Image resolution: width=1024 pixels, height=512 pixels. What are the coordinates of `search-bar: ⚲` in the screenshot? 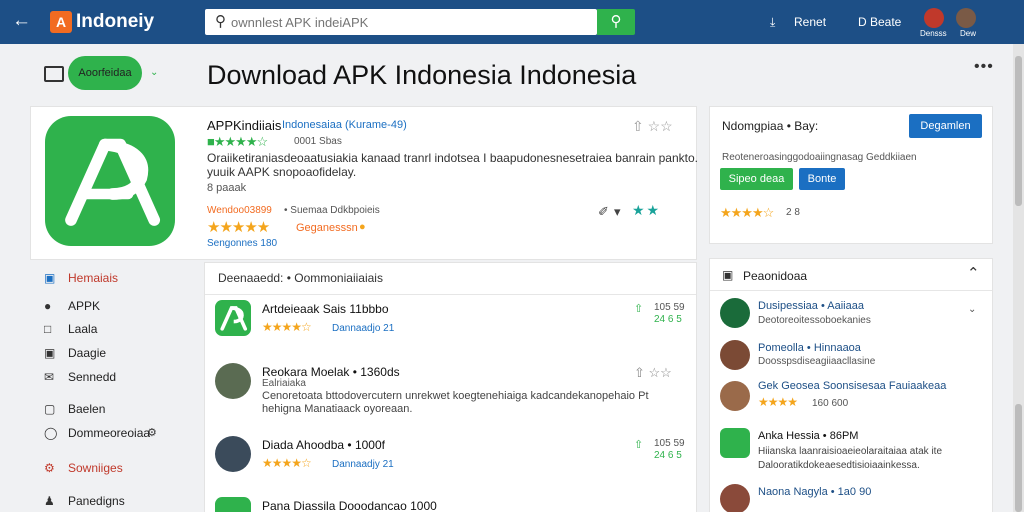 It's located at (401, 22).